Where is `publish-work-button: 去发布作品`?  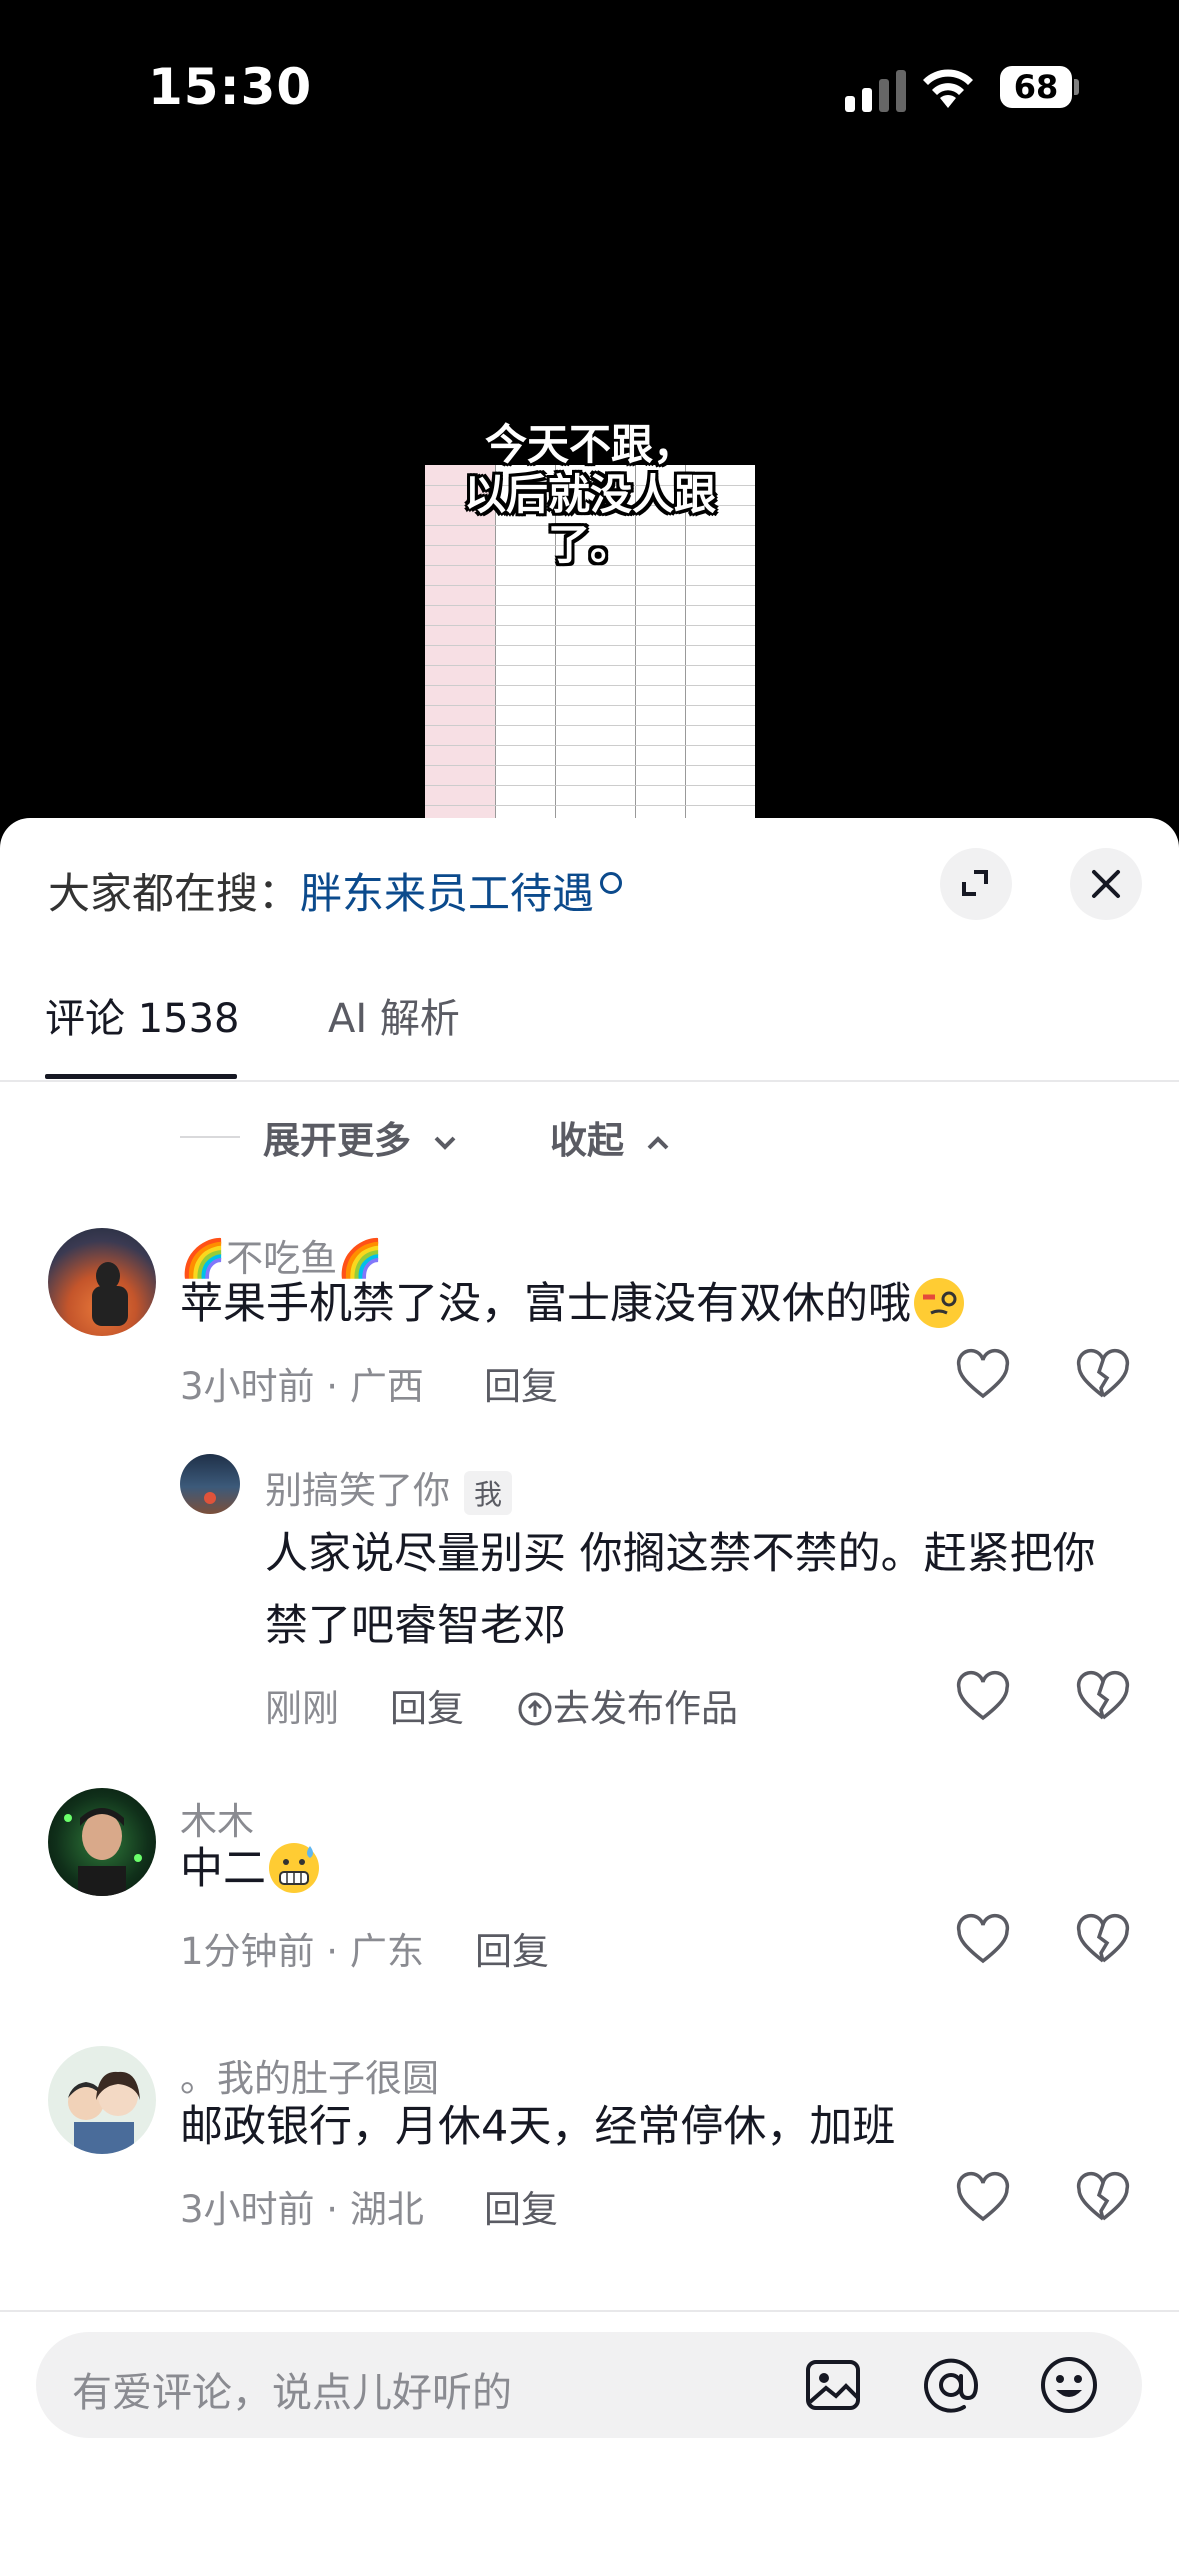
publish-work-button: 去发布作品 is located at coordinates (627, 1705).